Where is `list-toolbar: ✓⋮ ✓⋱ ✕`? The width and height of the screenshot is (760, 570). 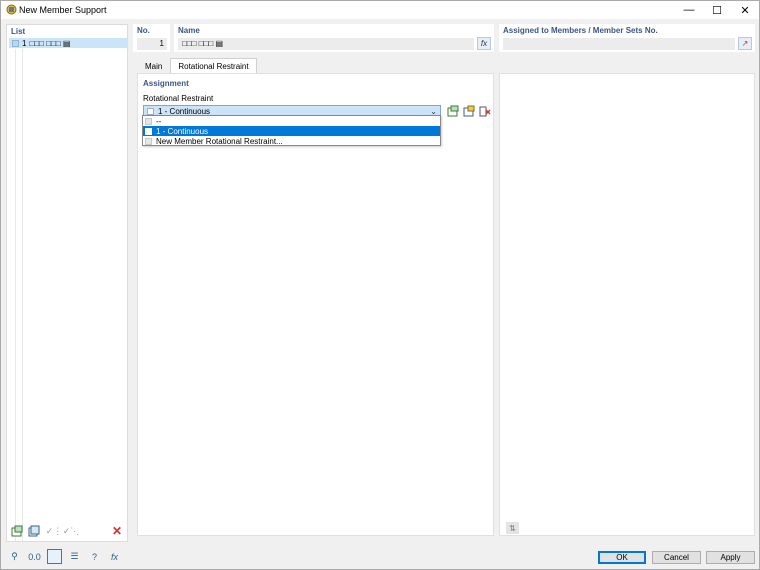
list-toolbar: ✓⋮ ✓⋱ ✕ is located at coordinates (67, 532).